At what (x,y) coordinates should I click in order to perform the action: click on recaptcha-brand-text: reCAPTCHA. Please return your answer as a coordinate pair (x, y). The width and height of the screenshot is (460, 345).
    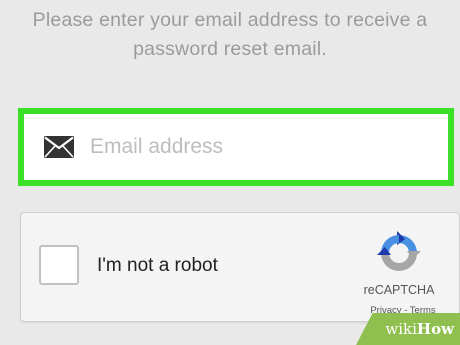
    Looking at the image, I should click on (399, 290).